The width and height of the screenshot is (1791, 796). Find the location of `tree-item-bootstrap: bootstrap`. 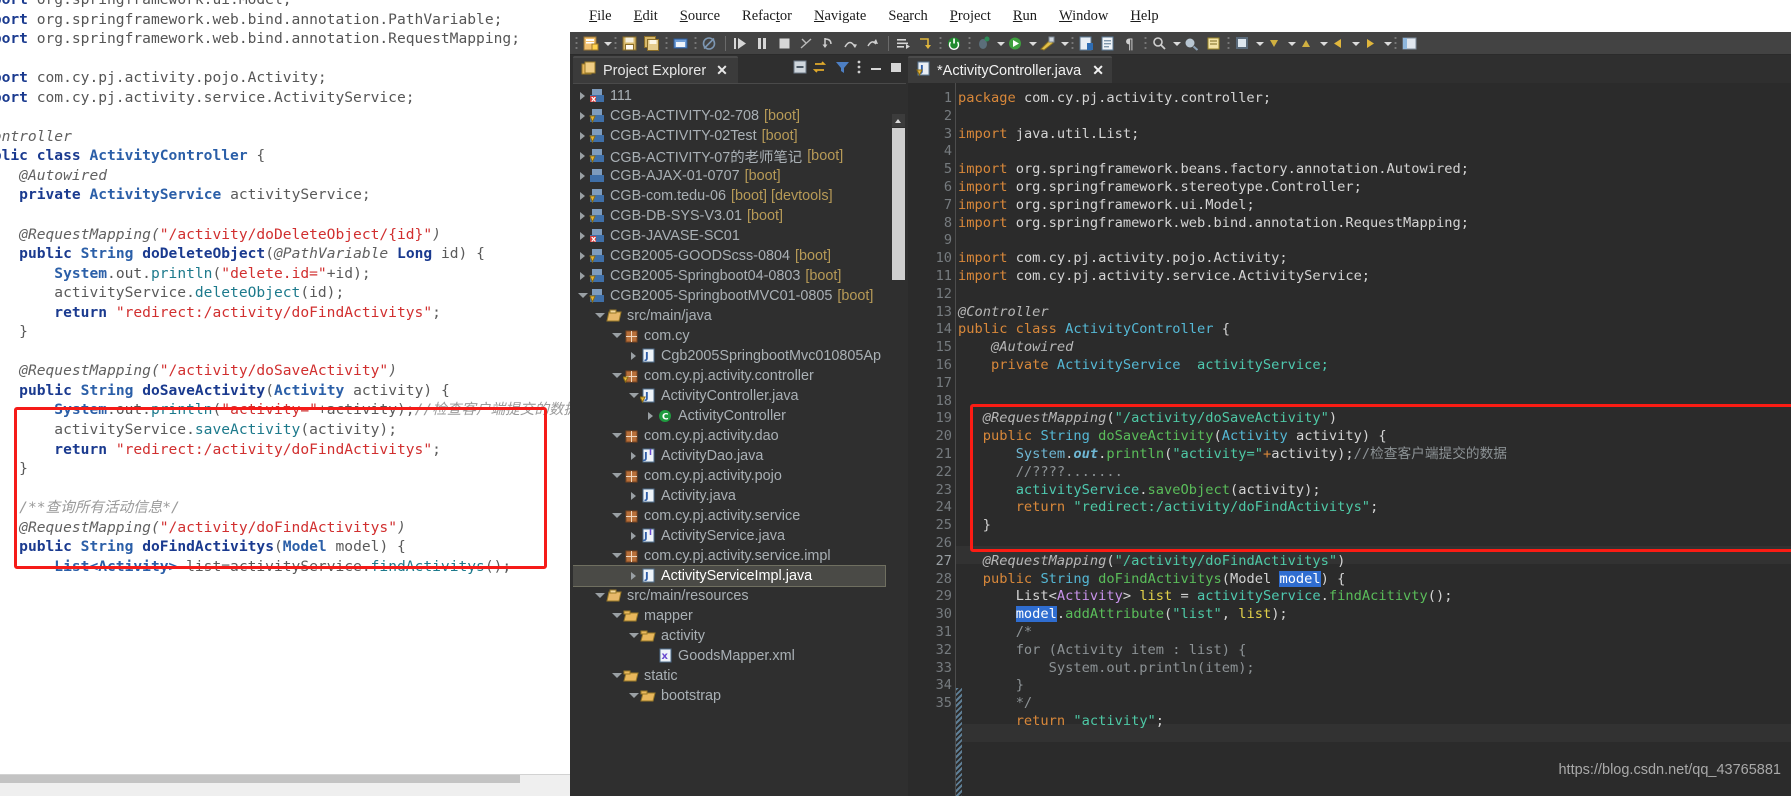

tree-item-bootstrap: bootstrap is located at coordinates (729, 696).